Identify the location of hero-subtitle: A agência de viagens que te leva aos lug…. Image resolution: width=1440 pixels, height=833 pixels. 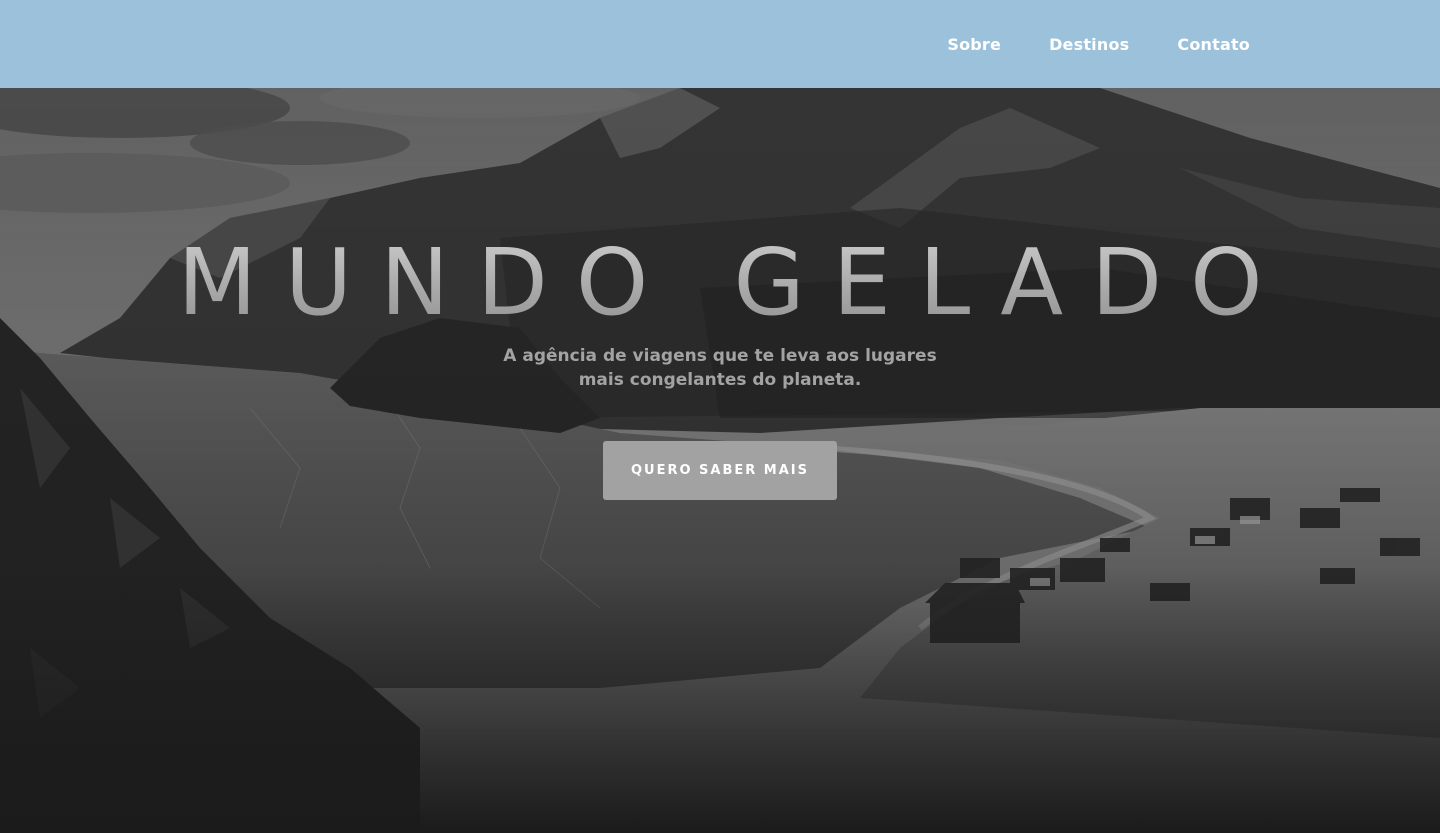
(720, 368).